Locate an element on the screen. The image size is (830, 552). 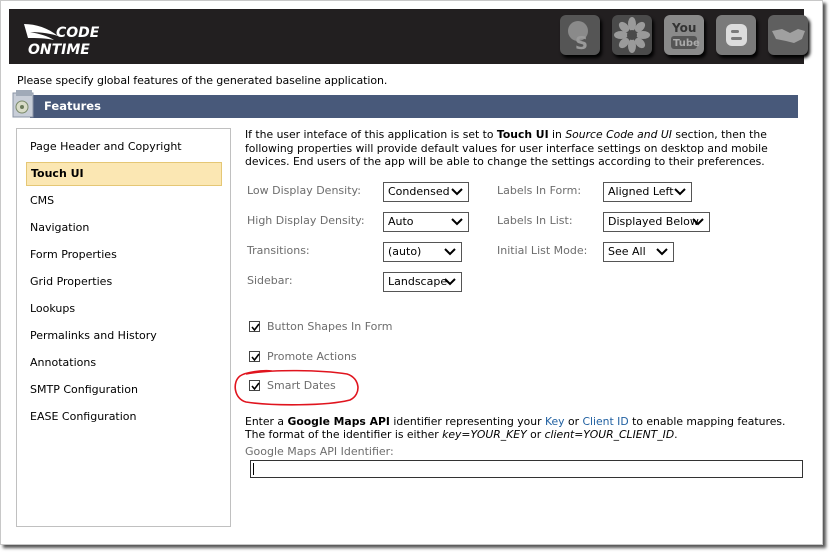
promote-actions-checkbox is located at coordinates (254, 356).